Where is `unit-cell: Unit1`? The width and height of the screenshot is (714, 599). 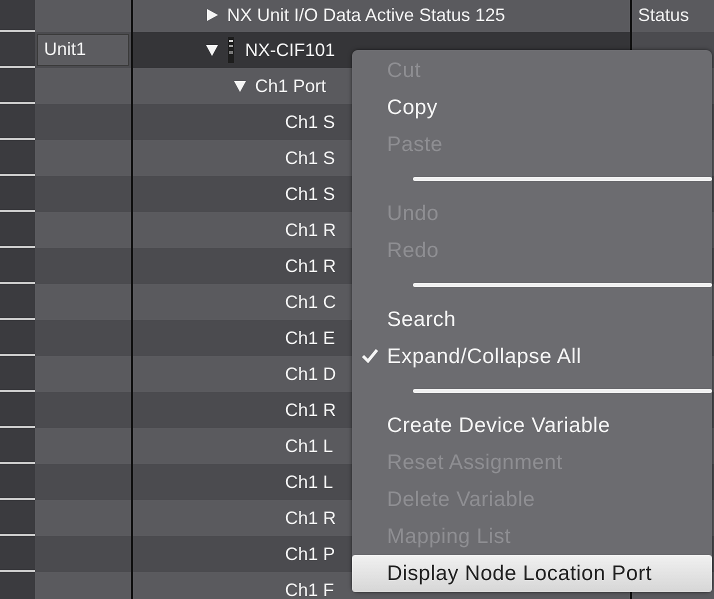 unit-cell: Unit1 is located at coordinates (83, 50).